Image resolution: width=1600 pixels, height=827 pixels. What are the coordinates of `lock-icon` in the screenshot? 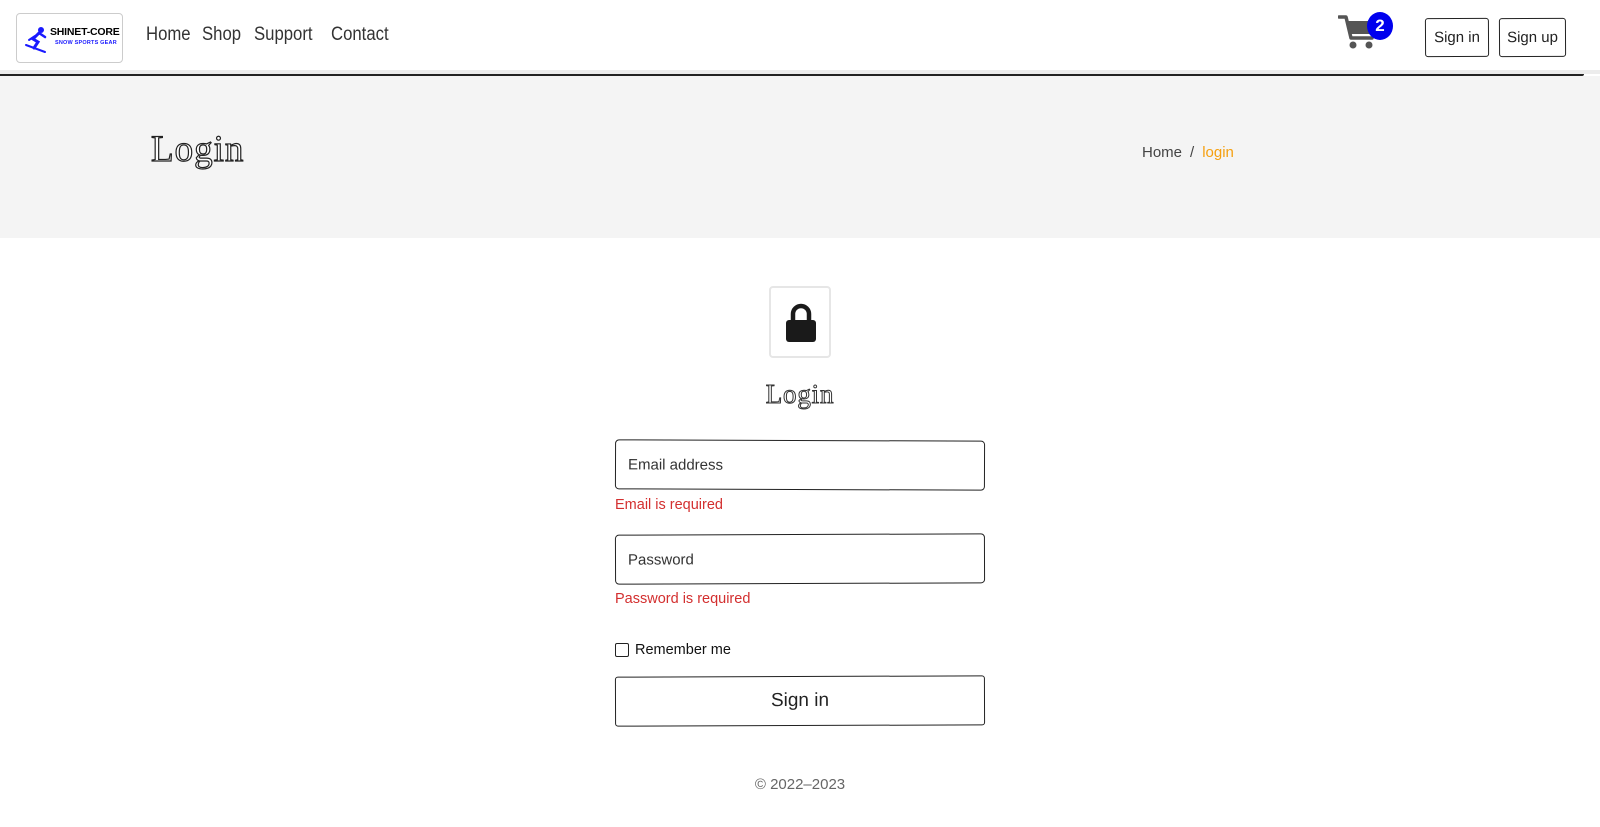 It's located at (801, 322).